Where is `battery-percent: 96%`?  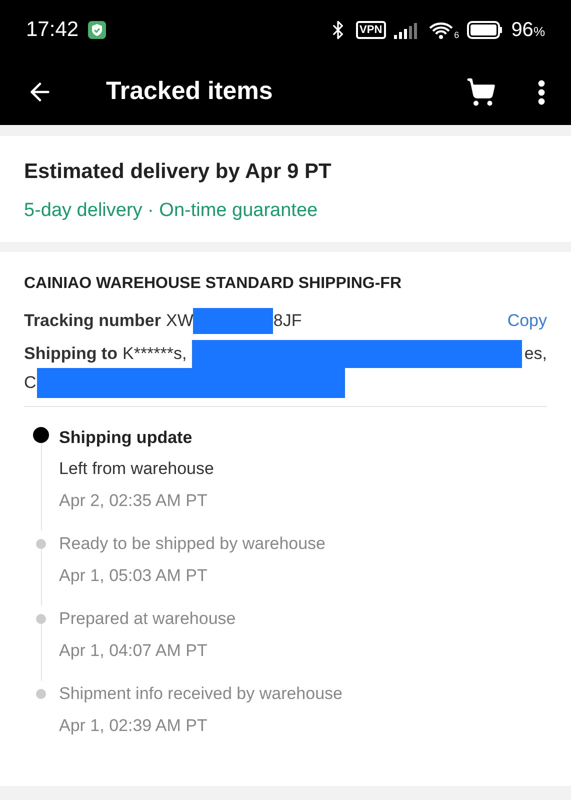
battery-percent: 96% is located at coordinates (528, 30).